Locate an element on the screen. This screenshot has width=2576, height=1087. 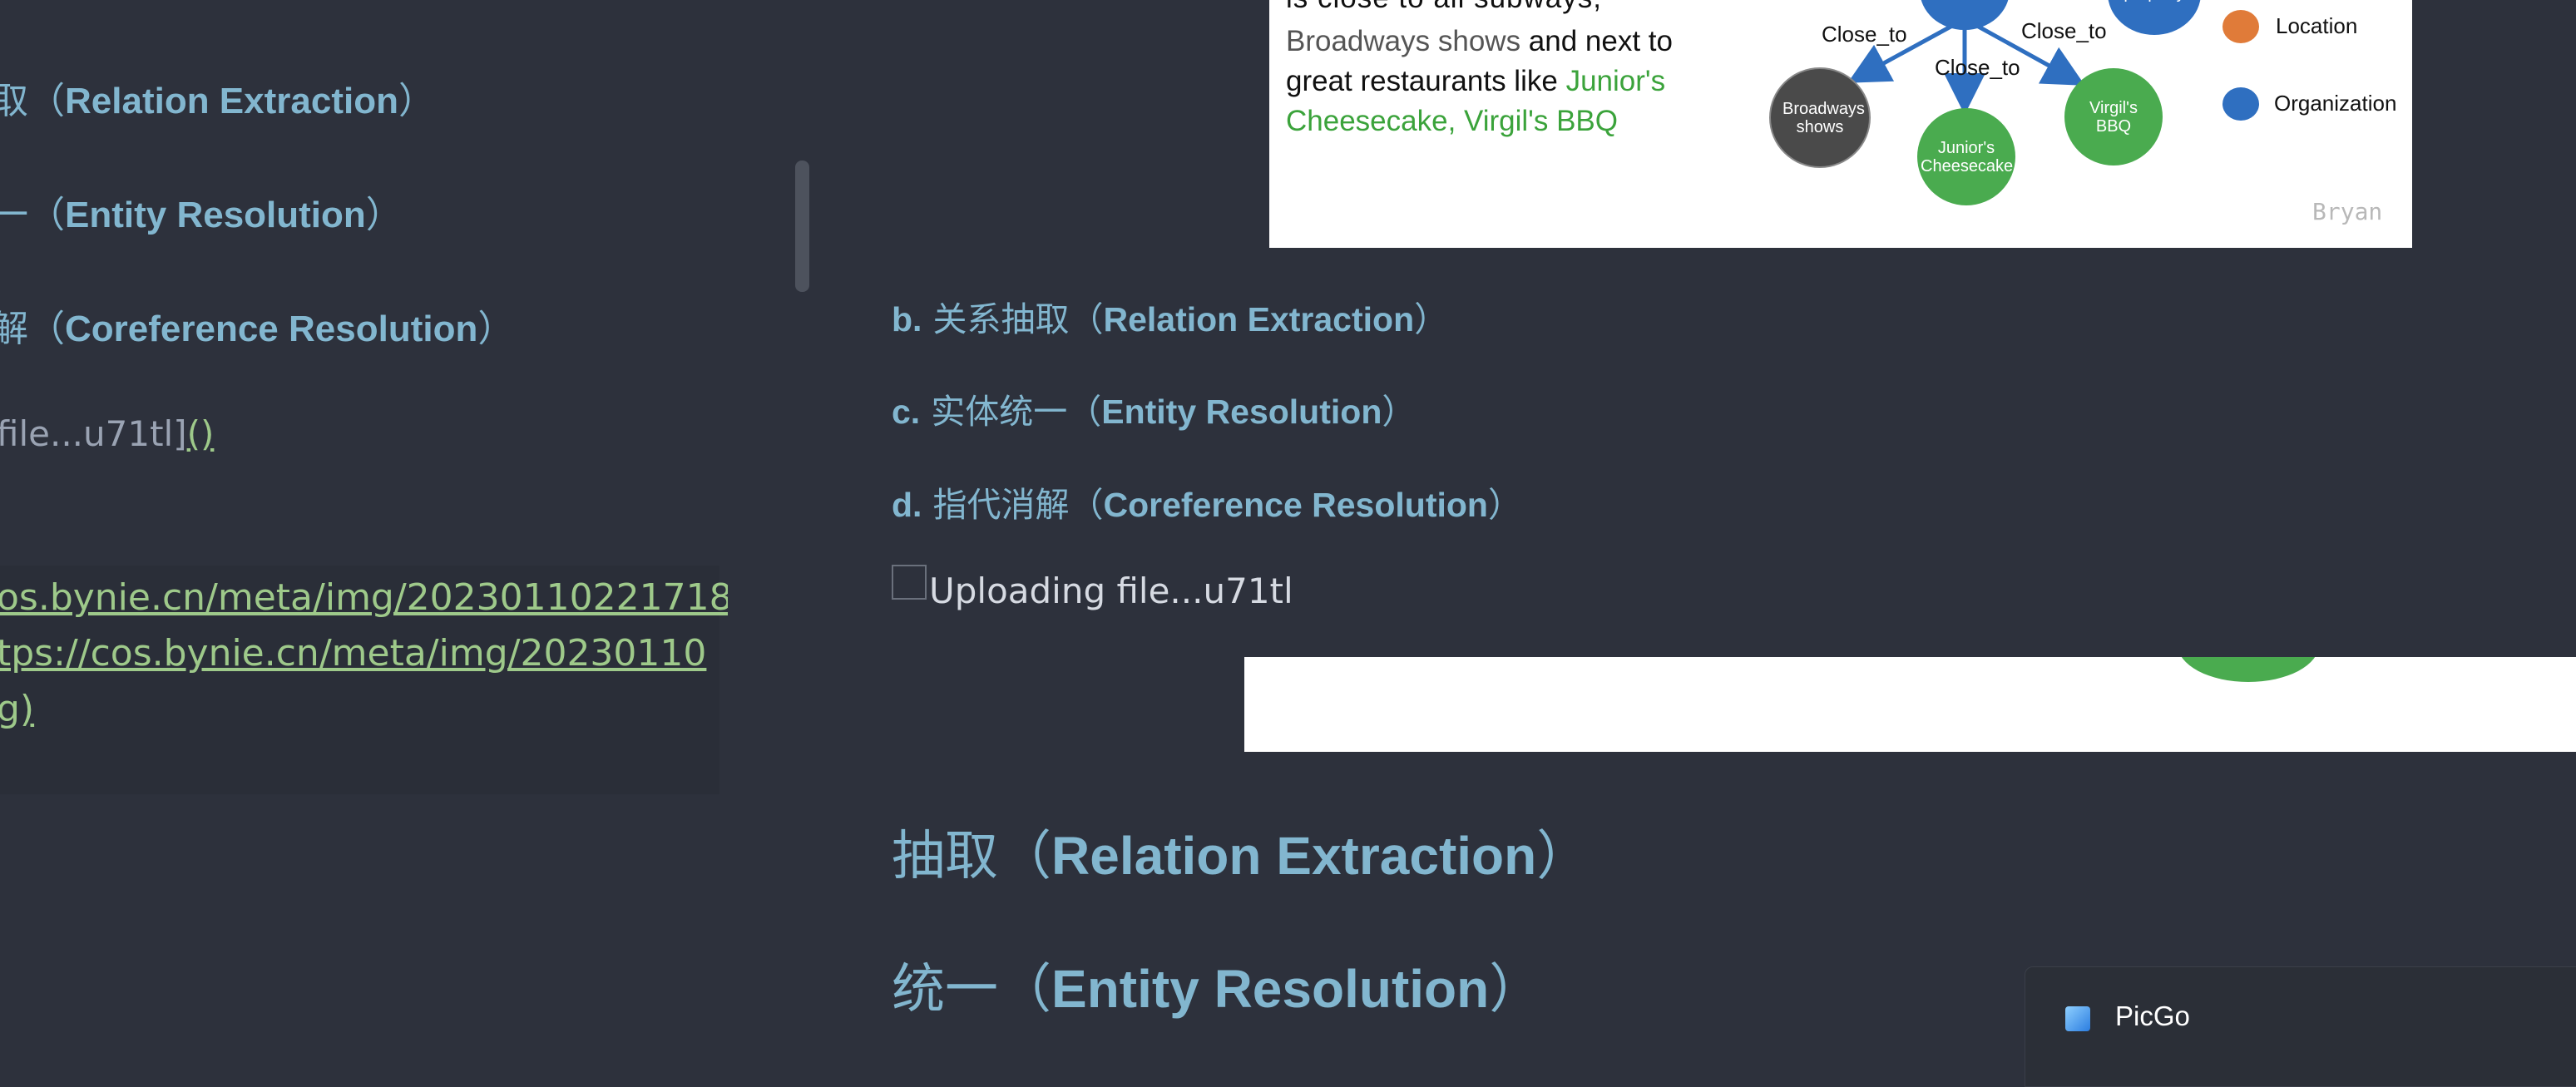
preview-heading-relation-extraction: 抽取（Relation Extraction） is located at coordinates (1241, 856).